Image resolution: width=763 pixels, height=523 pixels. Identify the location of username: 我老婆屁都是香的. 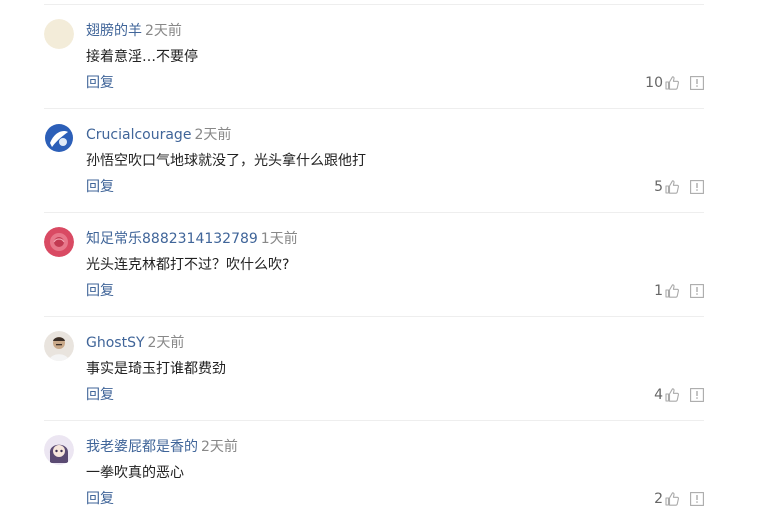
(142, 447).